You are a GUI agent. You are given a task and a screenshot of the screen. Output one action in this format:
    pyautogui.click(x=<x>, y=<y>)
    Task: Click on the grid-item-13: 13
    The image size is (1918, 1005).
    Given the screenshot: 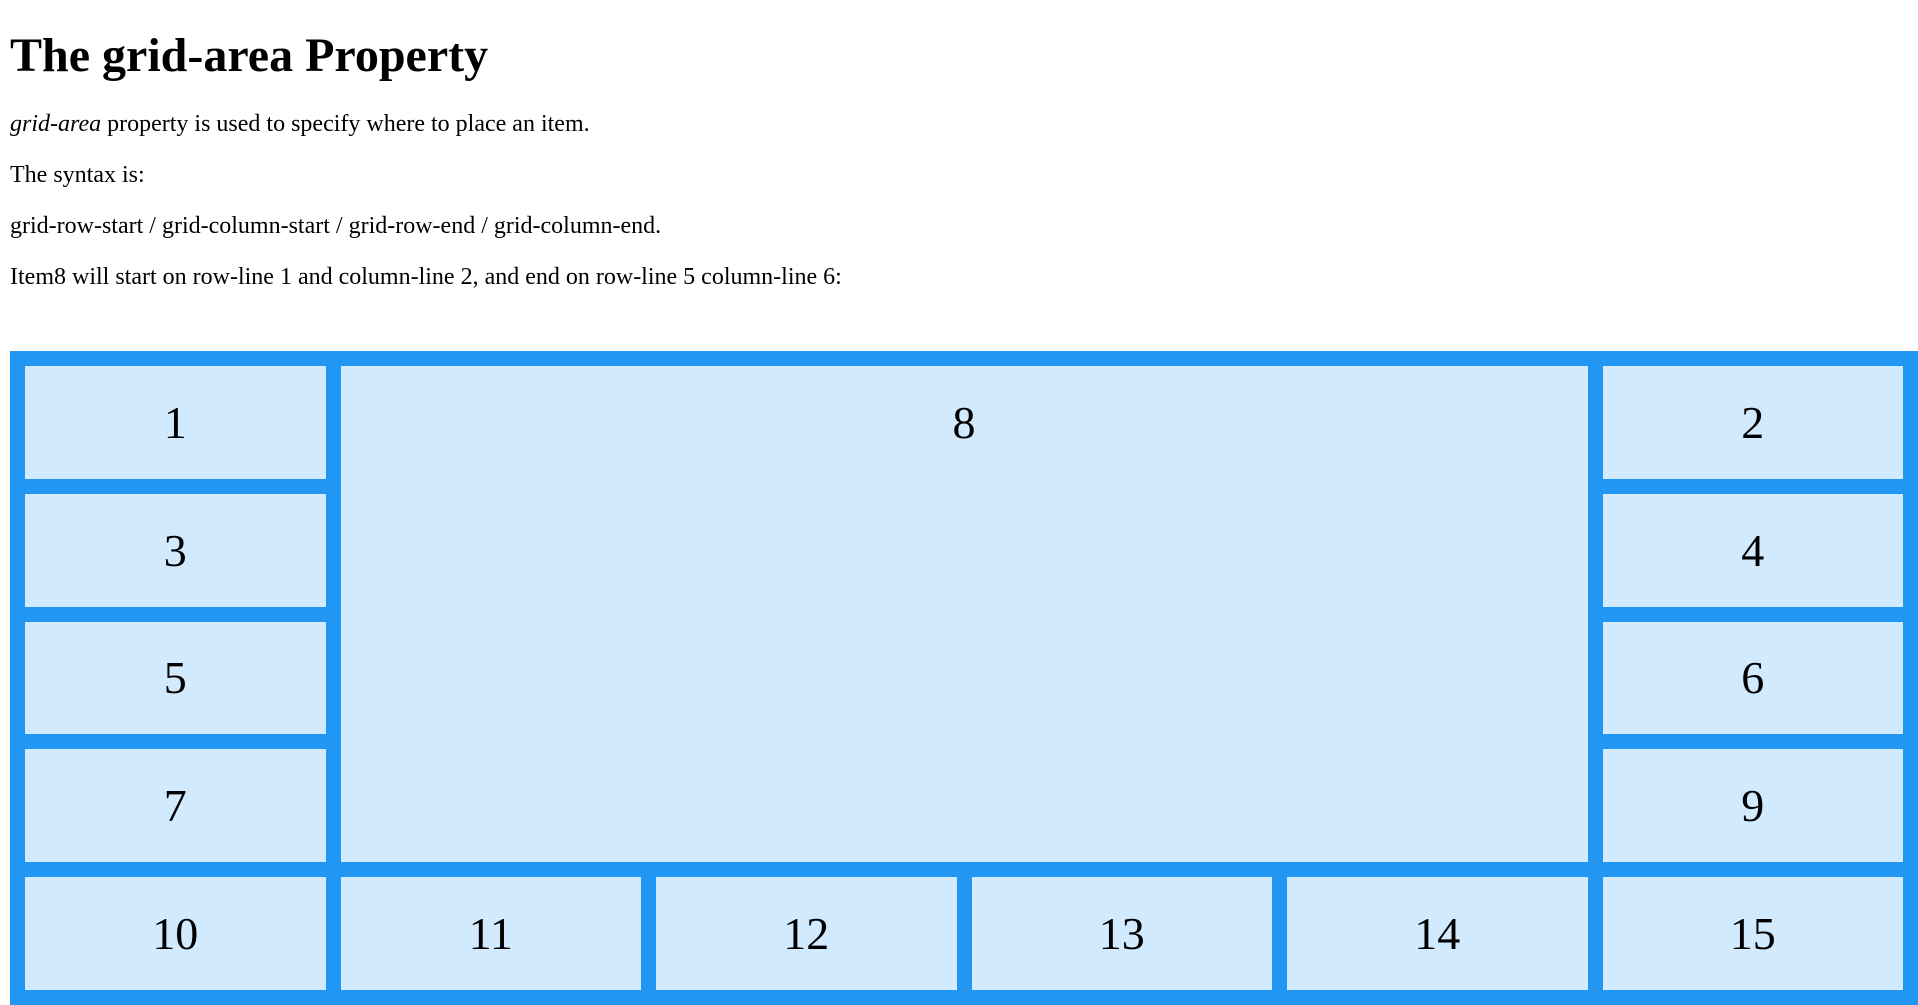 What is the action you would take?
    pyautogui.click(x=1121, y=933)
    